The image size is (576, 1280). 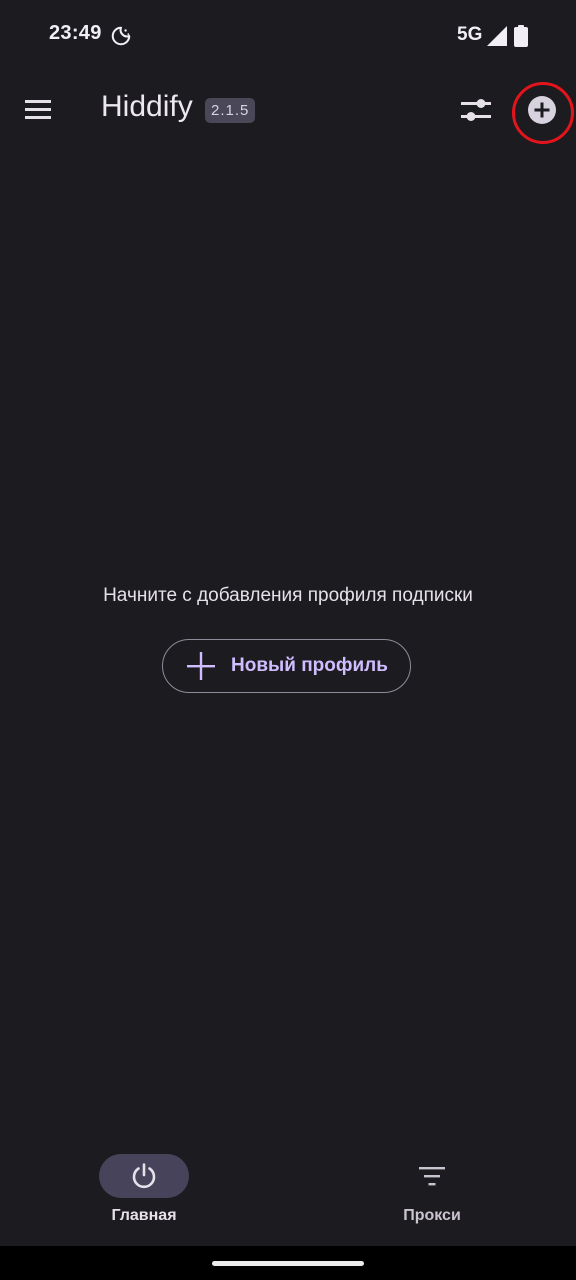 What do you see at coordinates (288, 36) in the screenshot?
I see `status-bar: 23:49 5G` at bounding box center [288, 36].